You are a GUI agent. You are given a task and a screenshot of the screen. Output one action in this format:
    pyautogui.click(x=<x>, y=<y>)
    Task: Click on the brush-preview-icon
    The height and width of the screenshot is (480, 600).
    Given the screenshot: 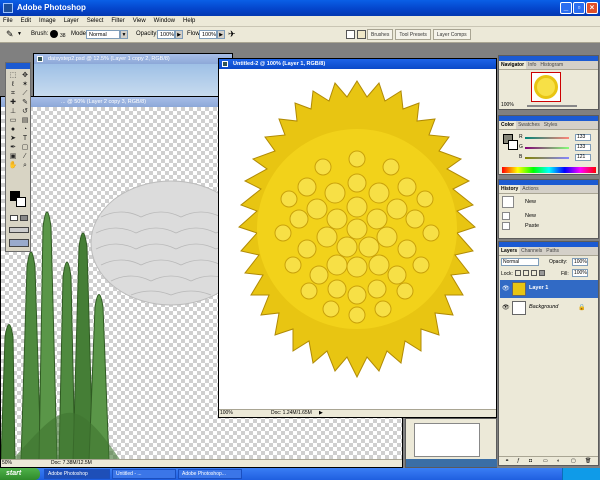 What is the action you would take?
    pyautogui.click(x=54, y=34)
    